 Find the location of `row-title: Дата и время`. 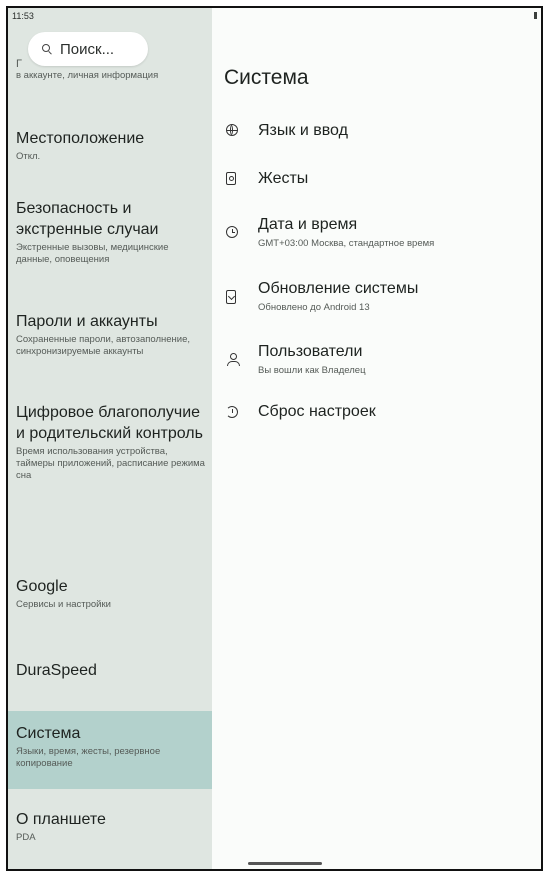

row-title: Дата и время is located at coordinates (308, 224).